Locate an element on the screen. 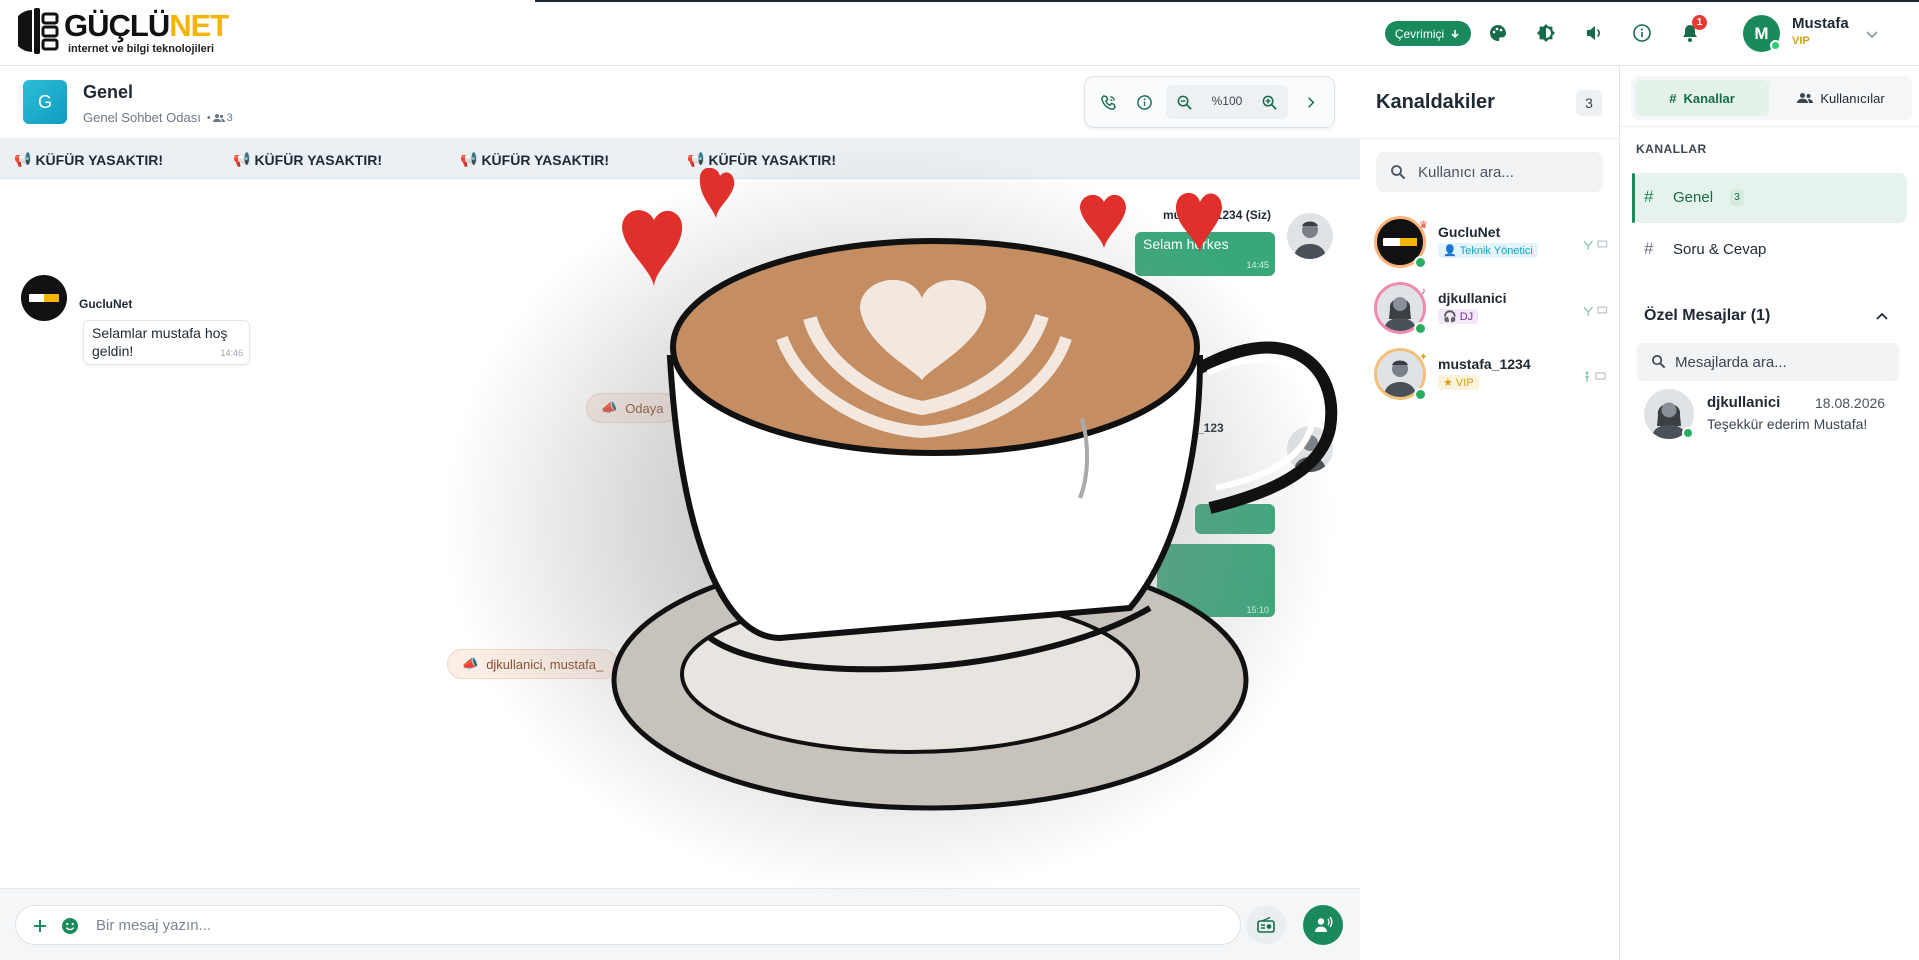 This screenshot has width=1919, height=960. user-avatar: M is located at coordinates (1762, 33).